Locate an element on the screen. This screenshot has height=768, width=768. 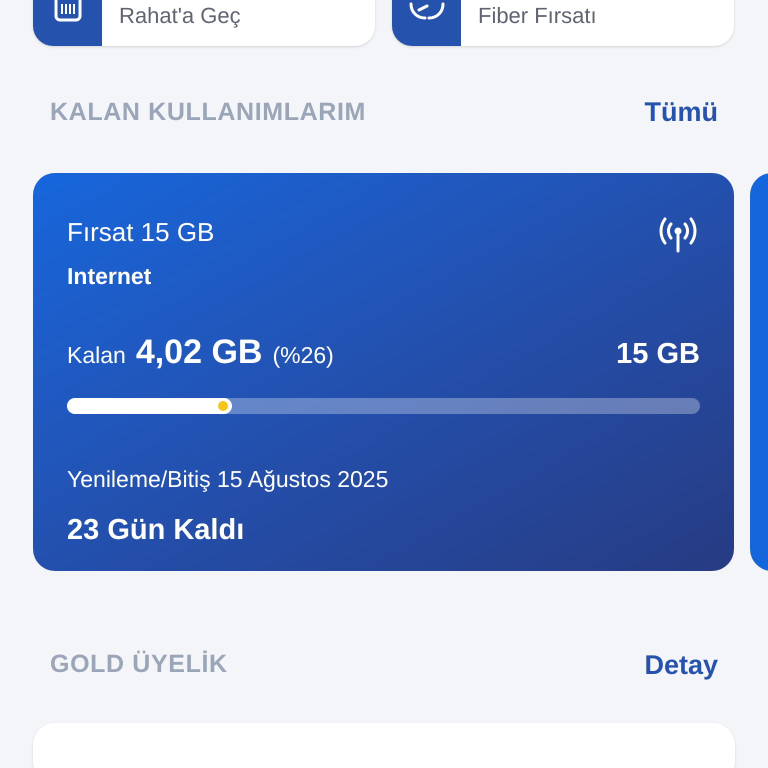
section-title: GOLD ÜYELİK is located at coordinates (139, 664).